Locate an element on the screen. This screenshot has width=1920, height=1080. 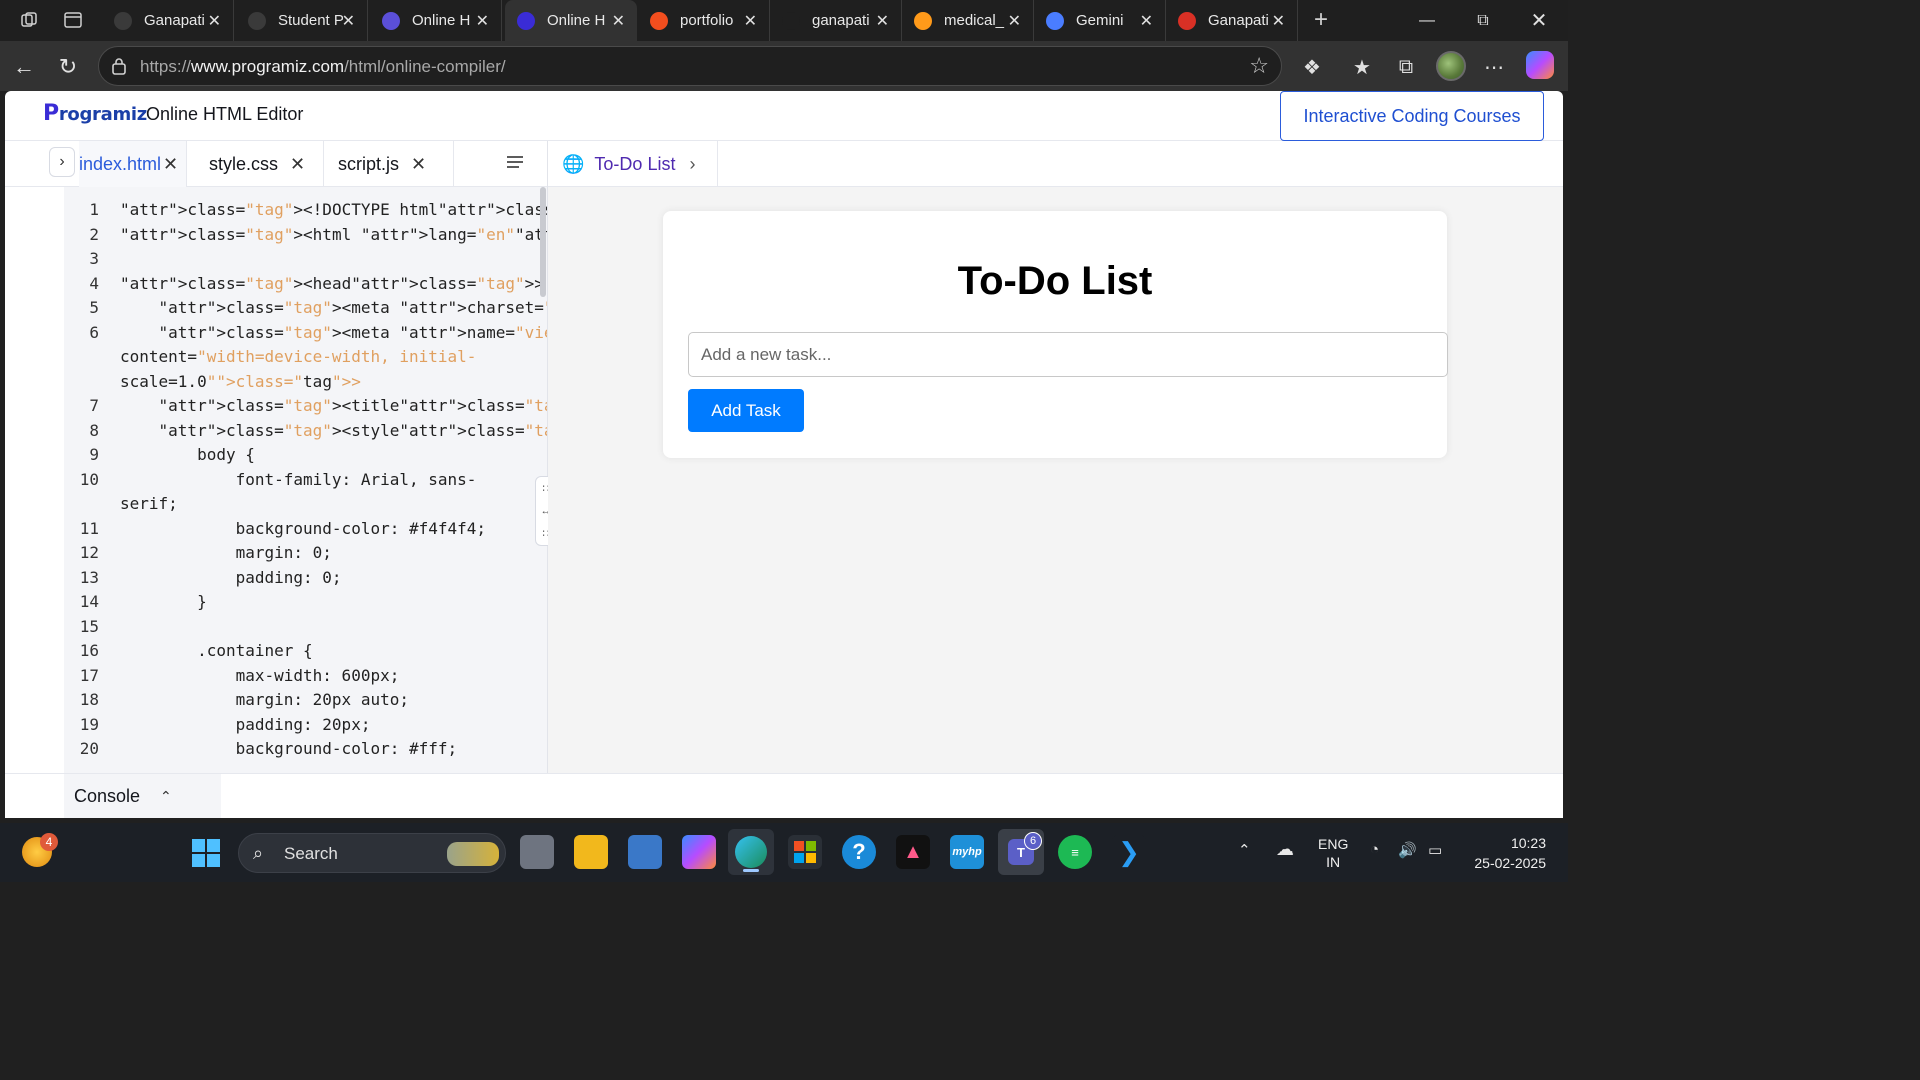
console-label: Console is located at coordinates (107, 796).